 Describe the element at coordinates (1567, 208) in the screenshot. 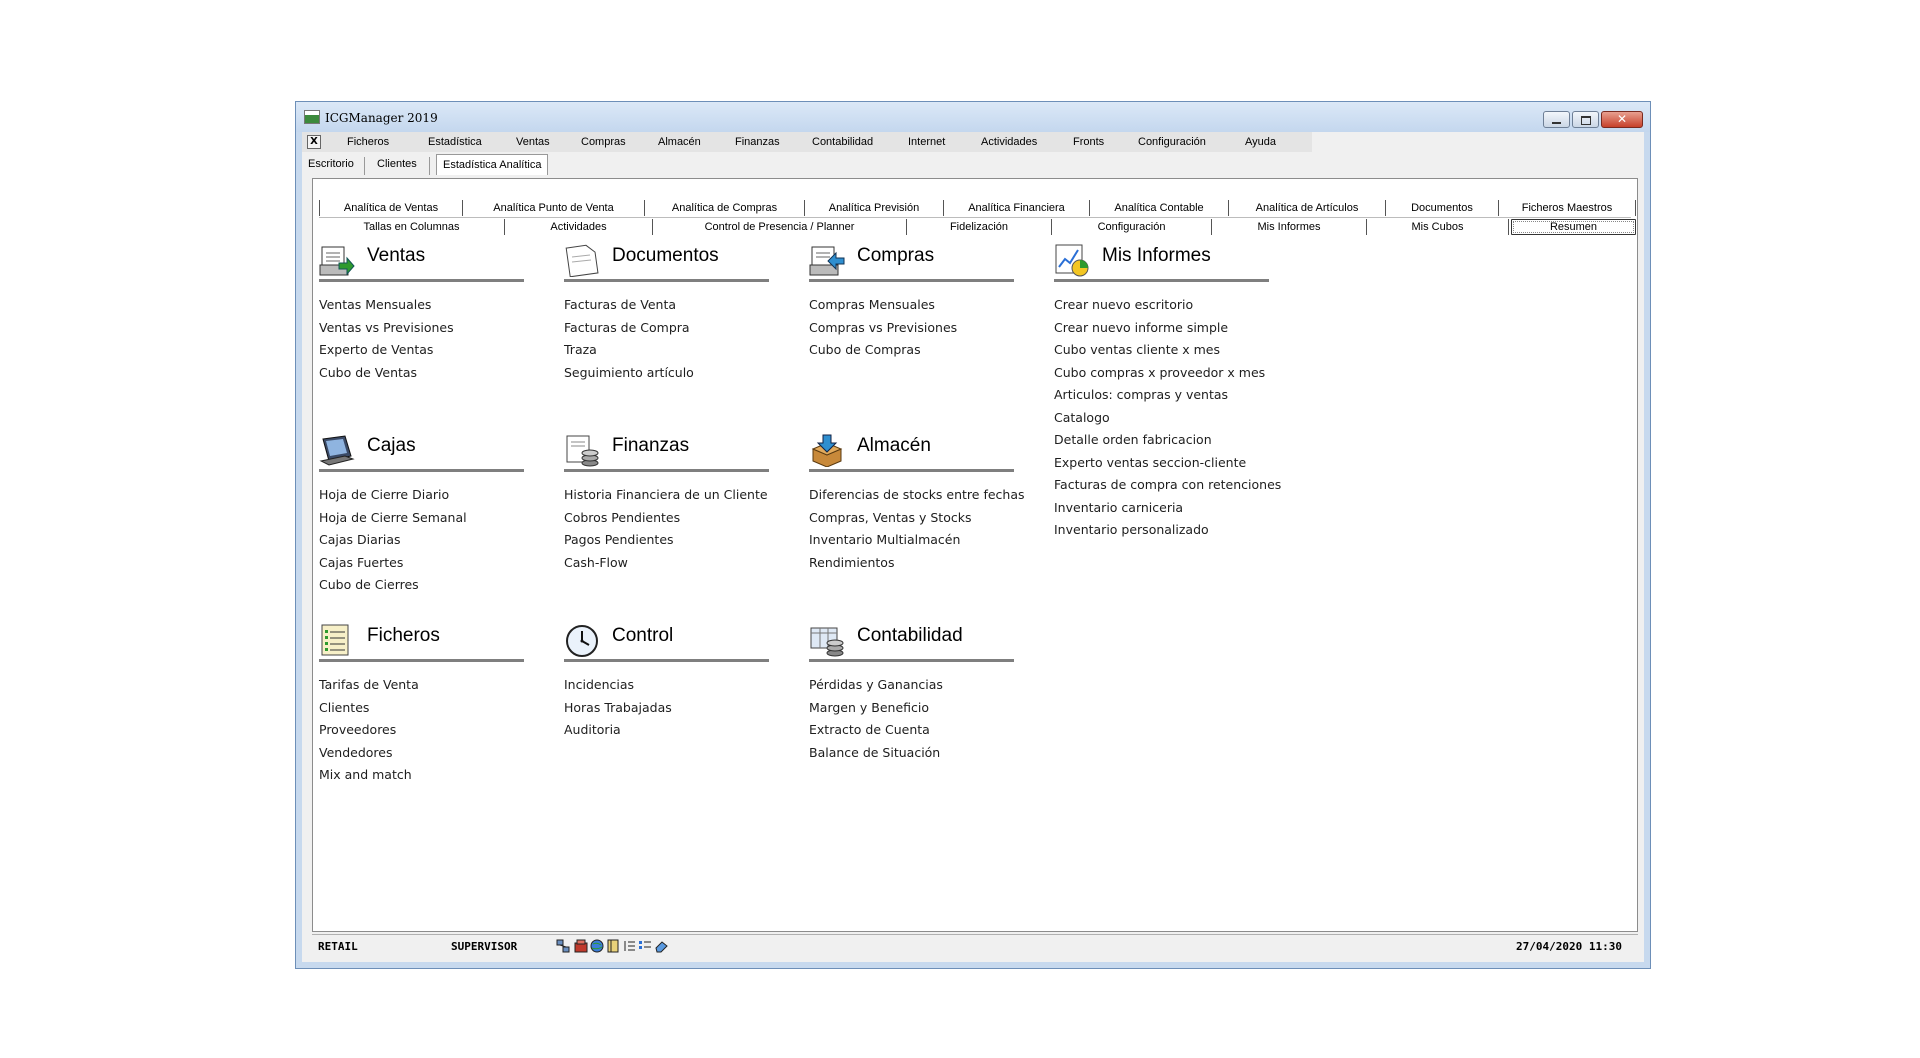

I see `tab-ficheros-maestros: Ficheros Maestros` at that location.